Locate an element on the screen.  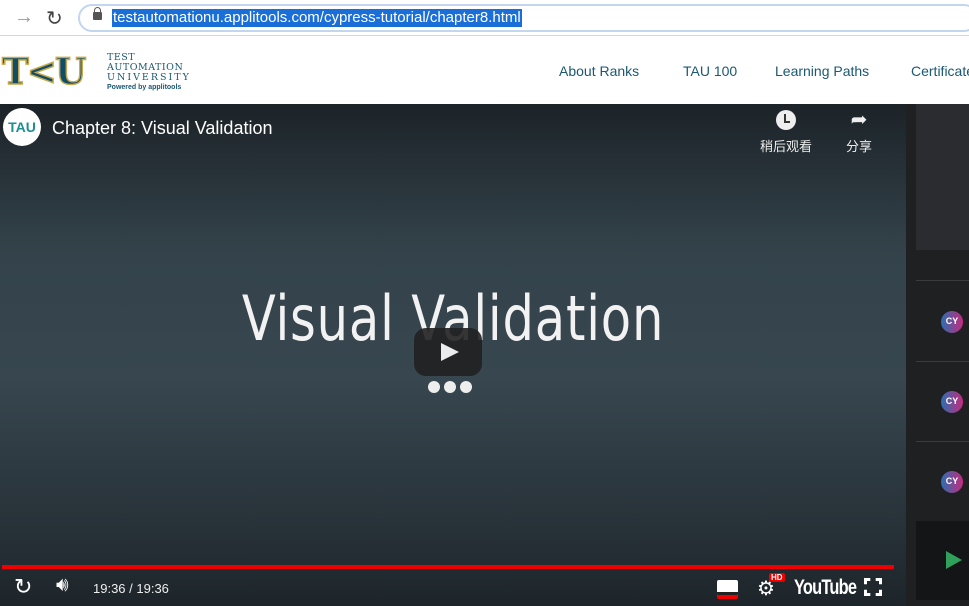
lesson-sidebar: CY CY CY is located at coordinates (937, 355).